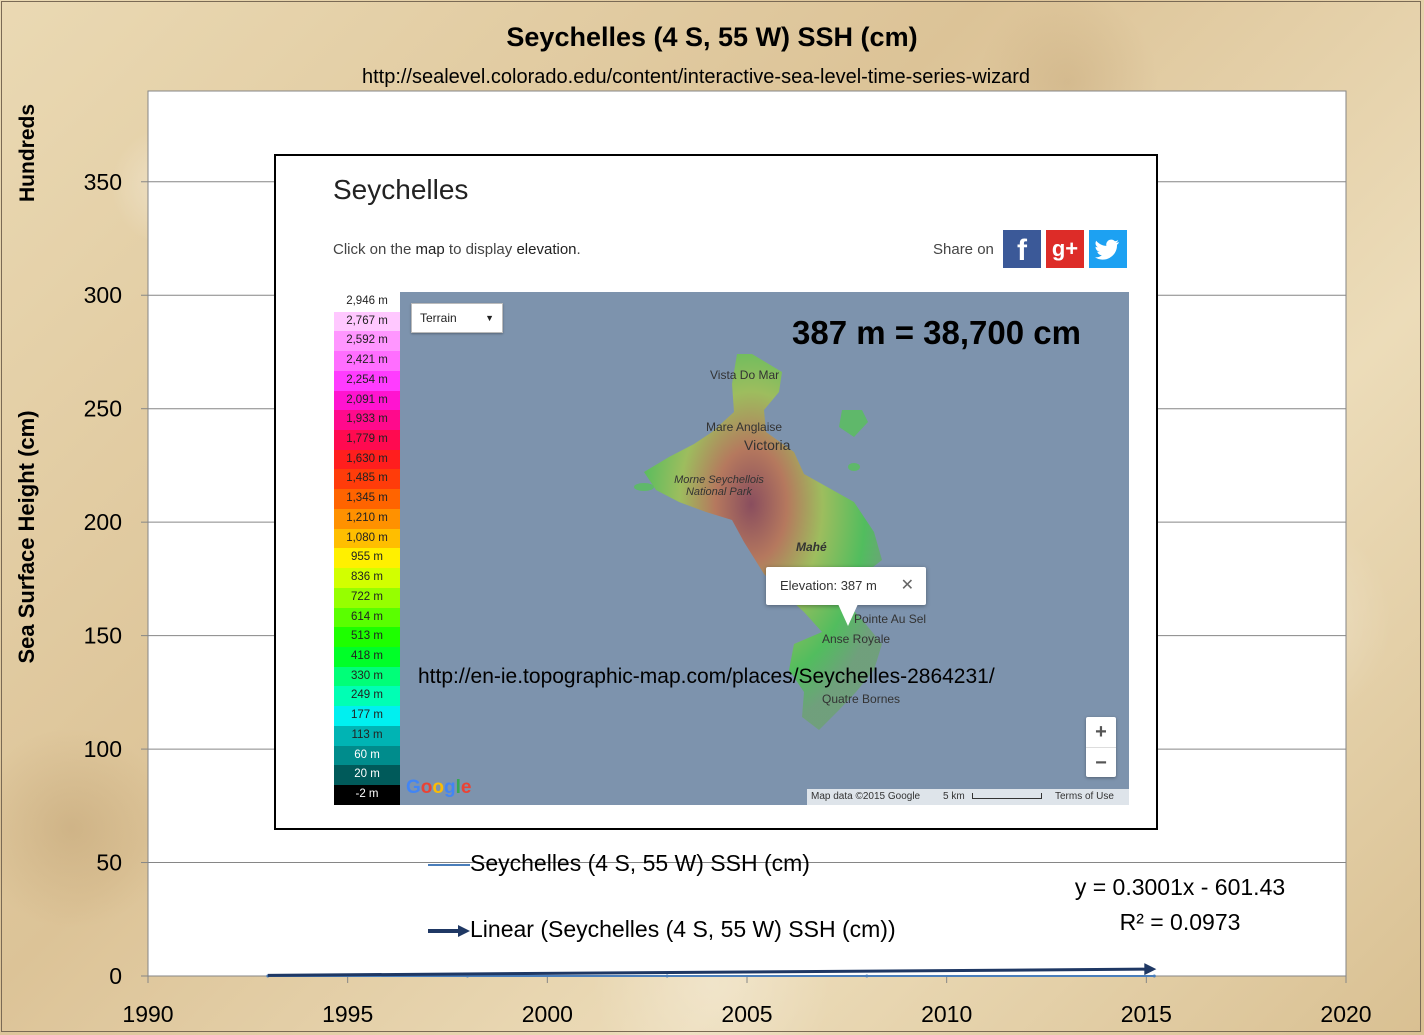  Describe the element at coordinates (367, 341) in the screenshot. I see `elevation-scale-entry: 2,592 m` at that location.